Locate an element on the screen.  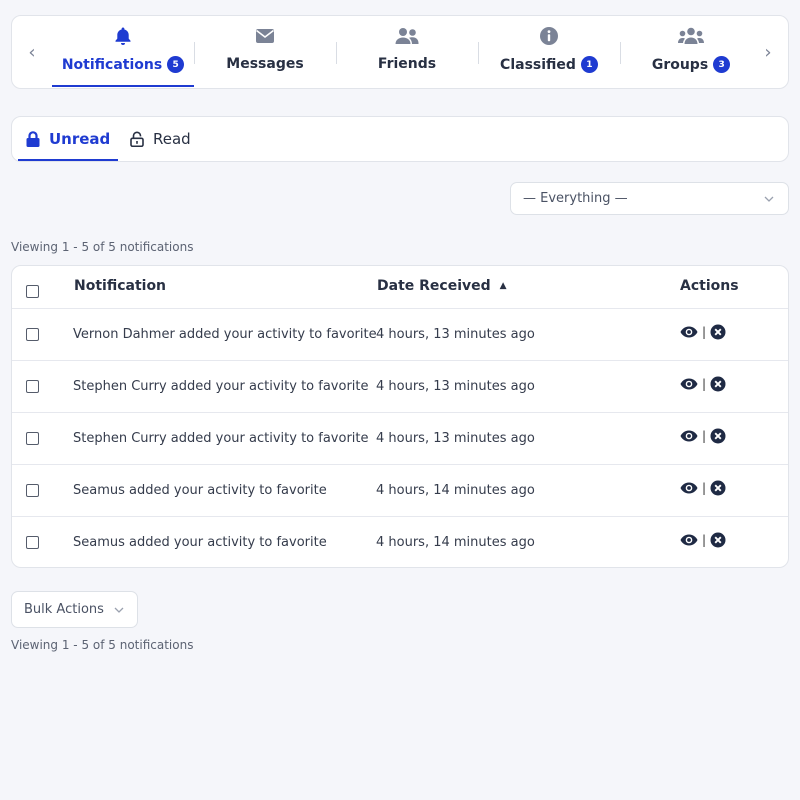
tab-unread-label: Unread is located at coordinates (80, 139).